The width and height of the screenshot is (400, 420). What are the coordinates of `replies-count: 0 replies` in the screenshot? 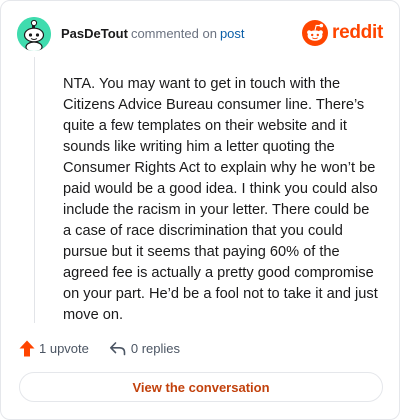 It's located at (155, 348).